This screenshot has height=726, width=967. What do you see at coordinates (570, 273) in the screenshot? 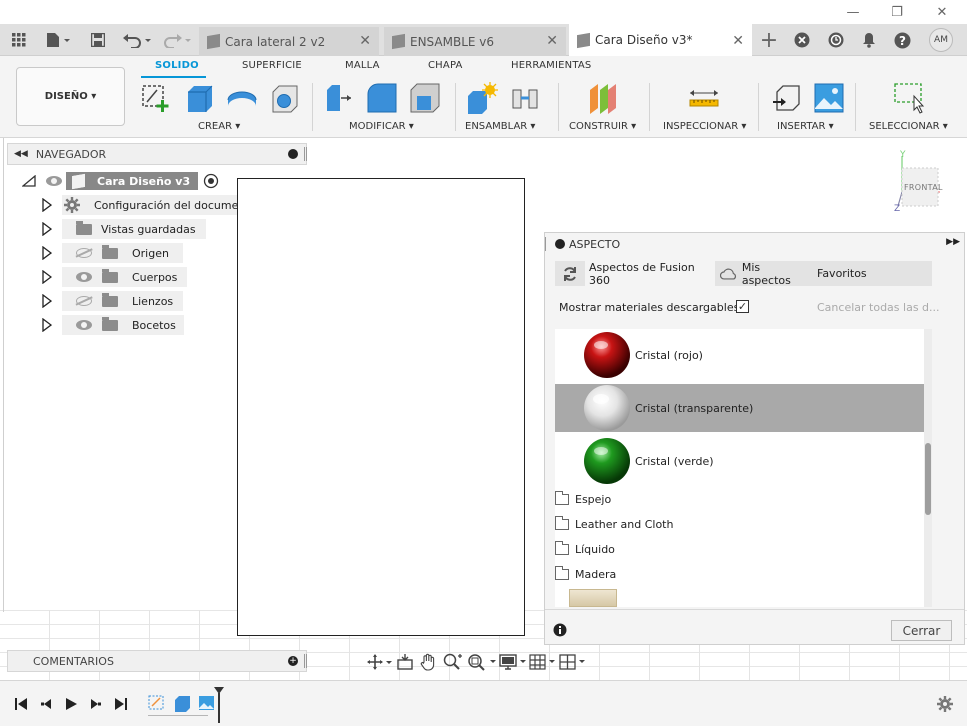
I see `refresh-icon` at bounding box center [570, 273].